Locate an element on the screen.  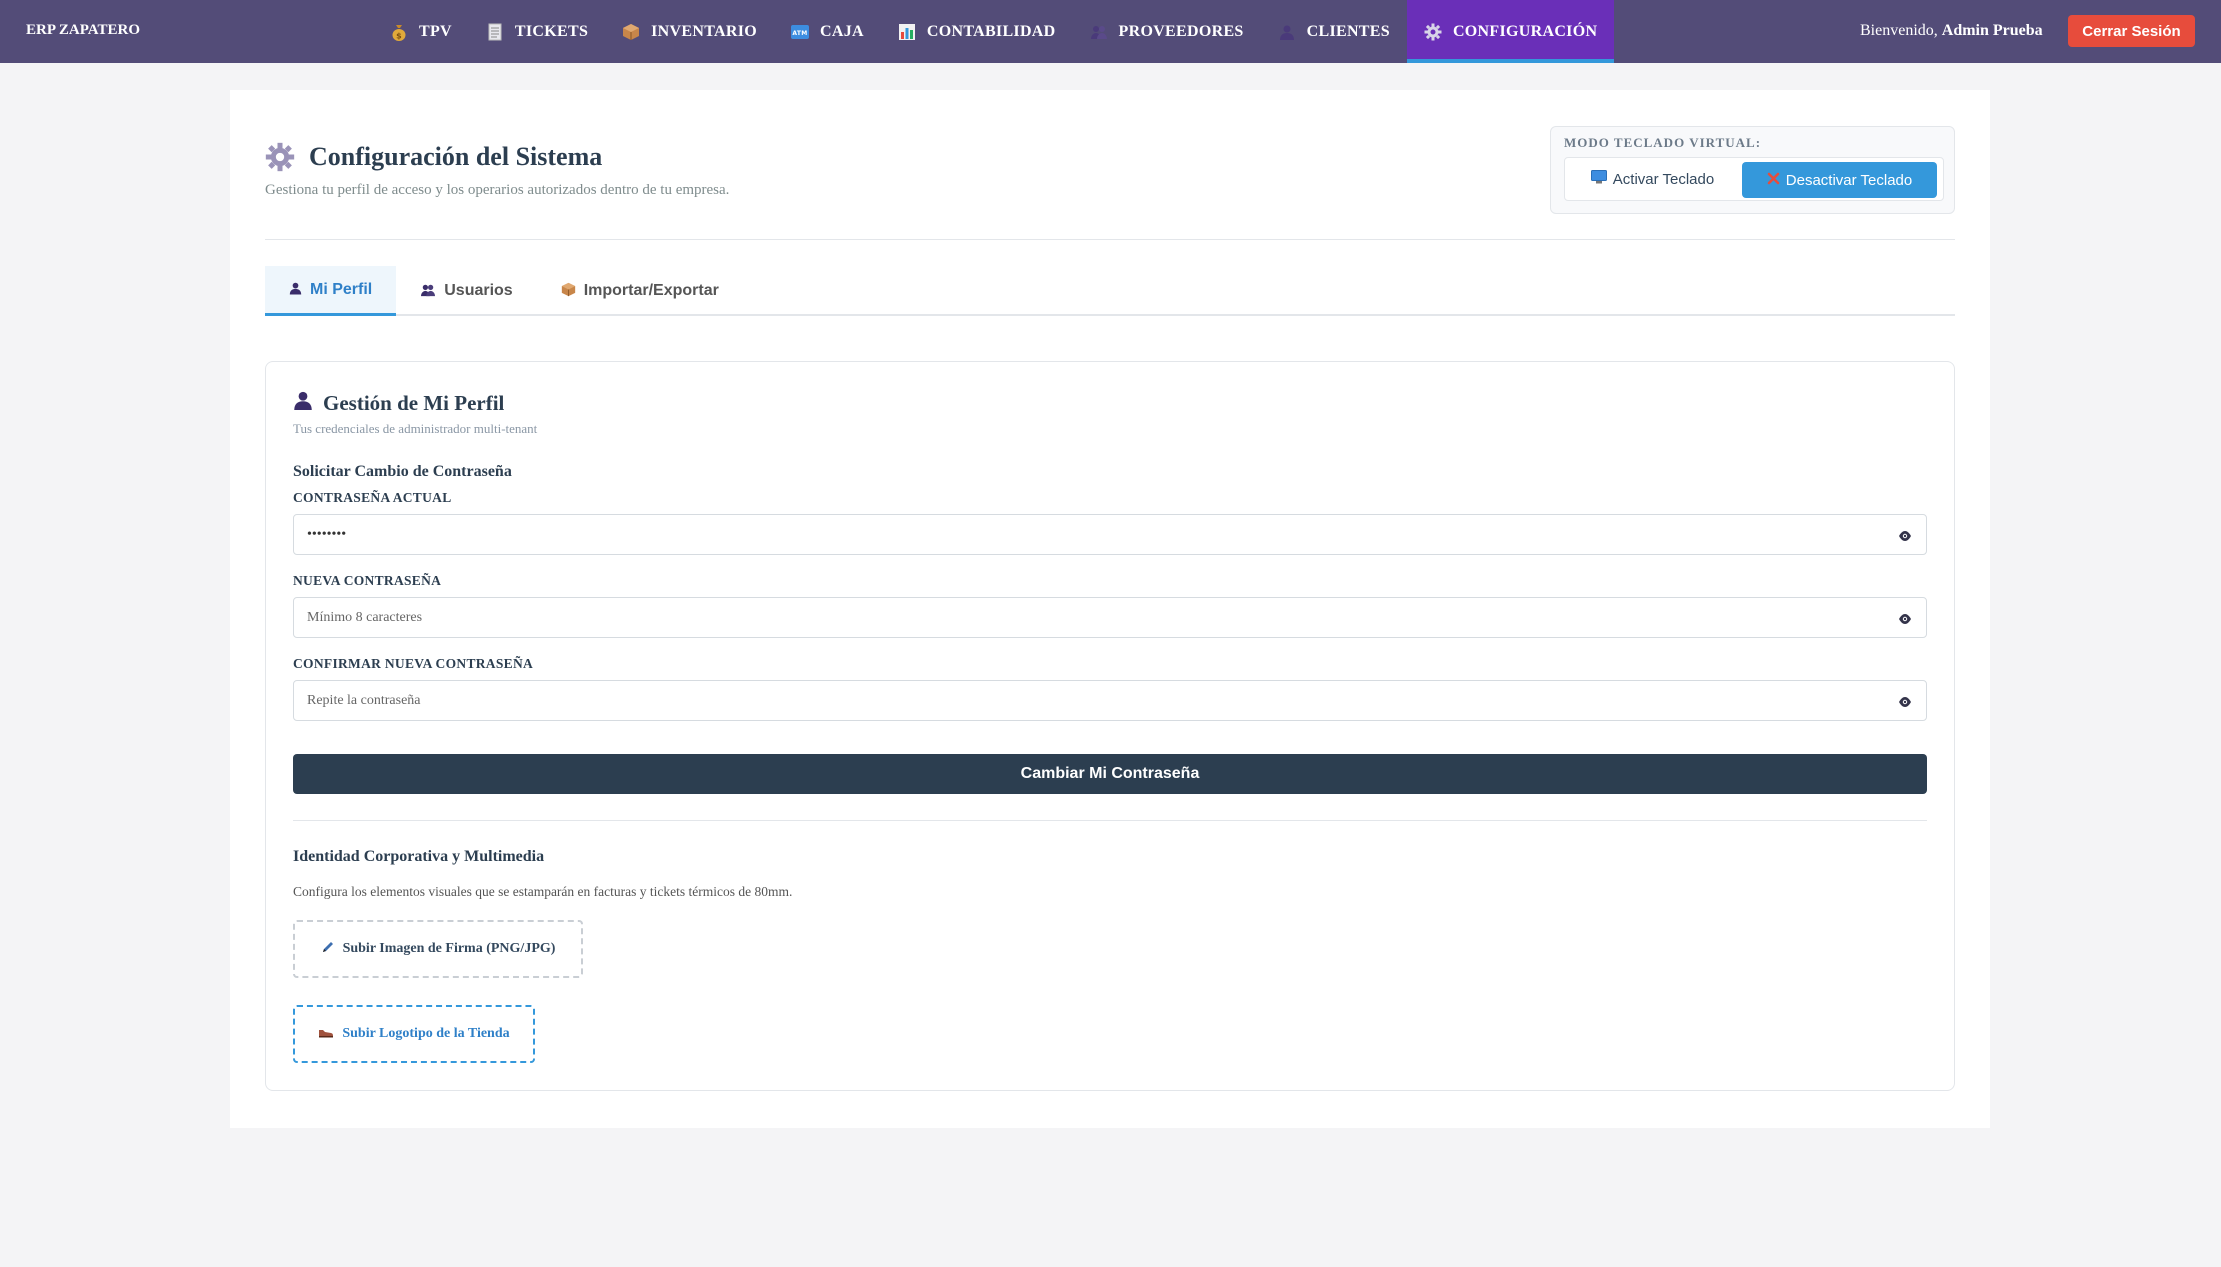
upload-logo-label: Subir Logotipo de la Tienda is located at coordinates (426, 1033).